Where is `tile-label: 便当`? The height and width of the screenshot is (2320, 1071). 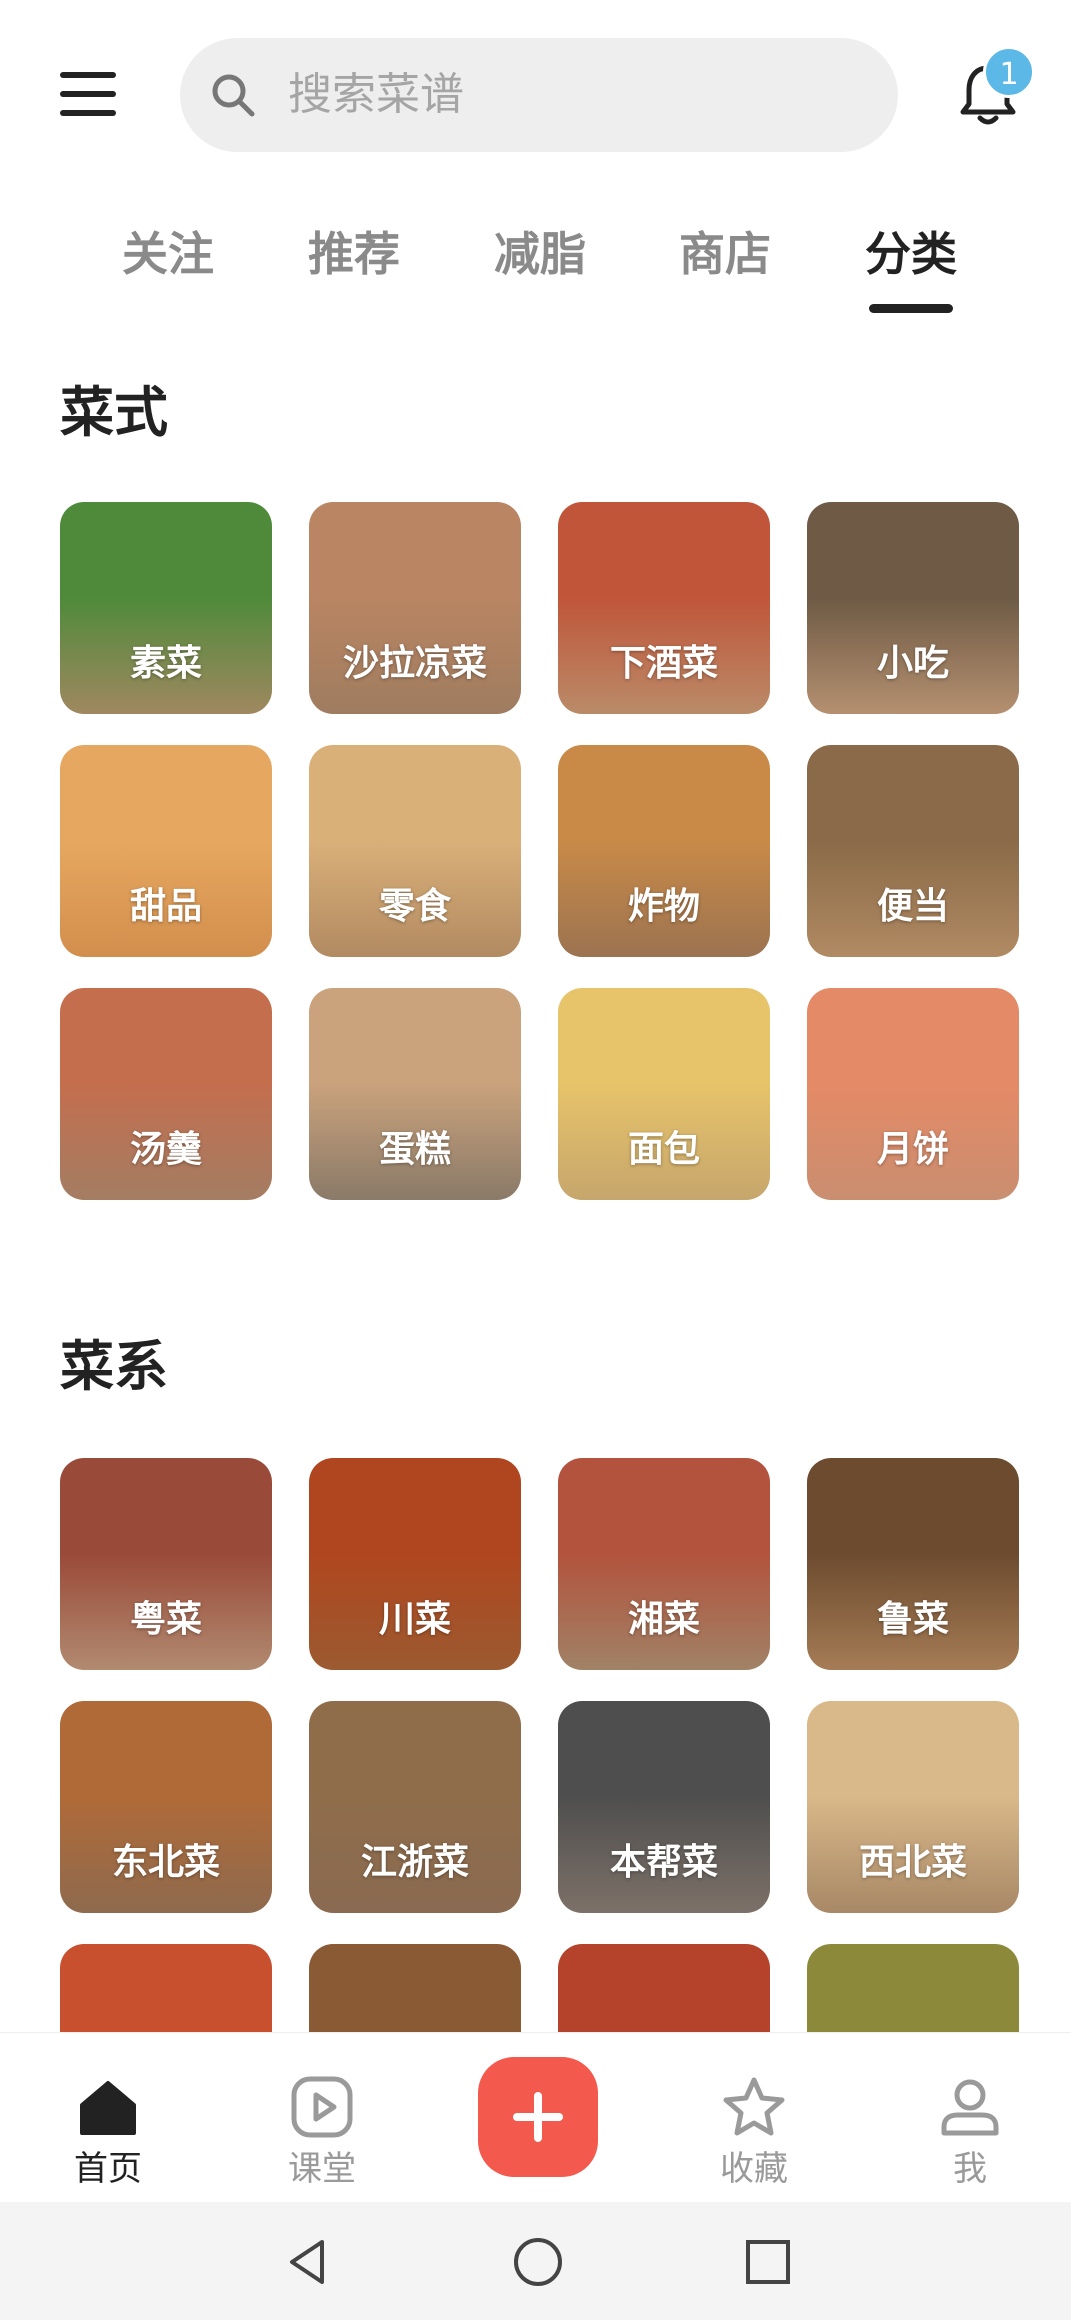
tile-label: 便当 is located at coordinates (912, 906).